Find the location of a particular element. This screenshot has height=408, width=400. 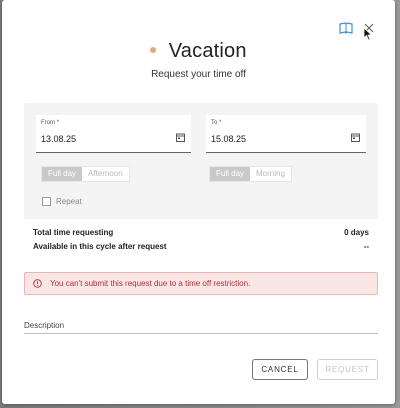

description-input is located at coordinates (201, 333).